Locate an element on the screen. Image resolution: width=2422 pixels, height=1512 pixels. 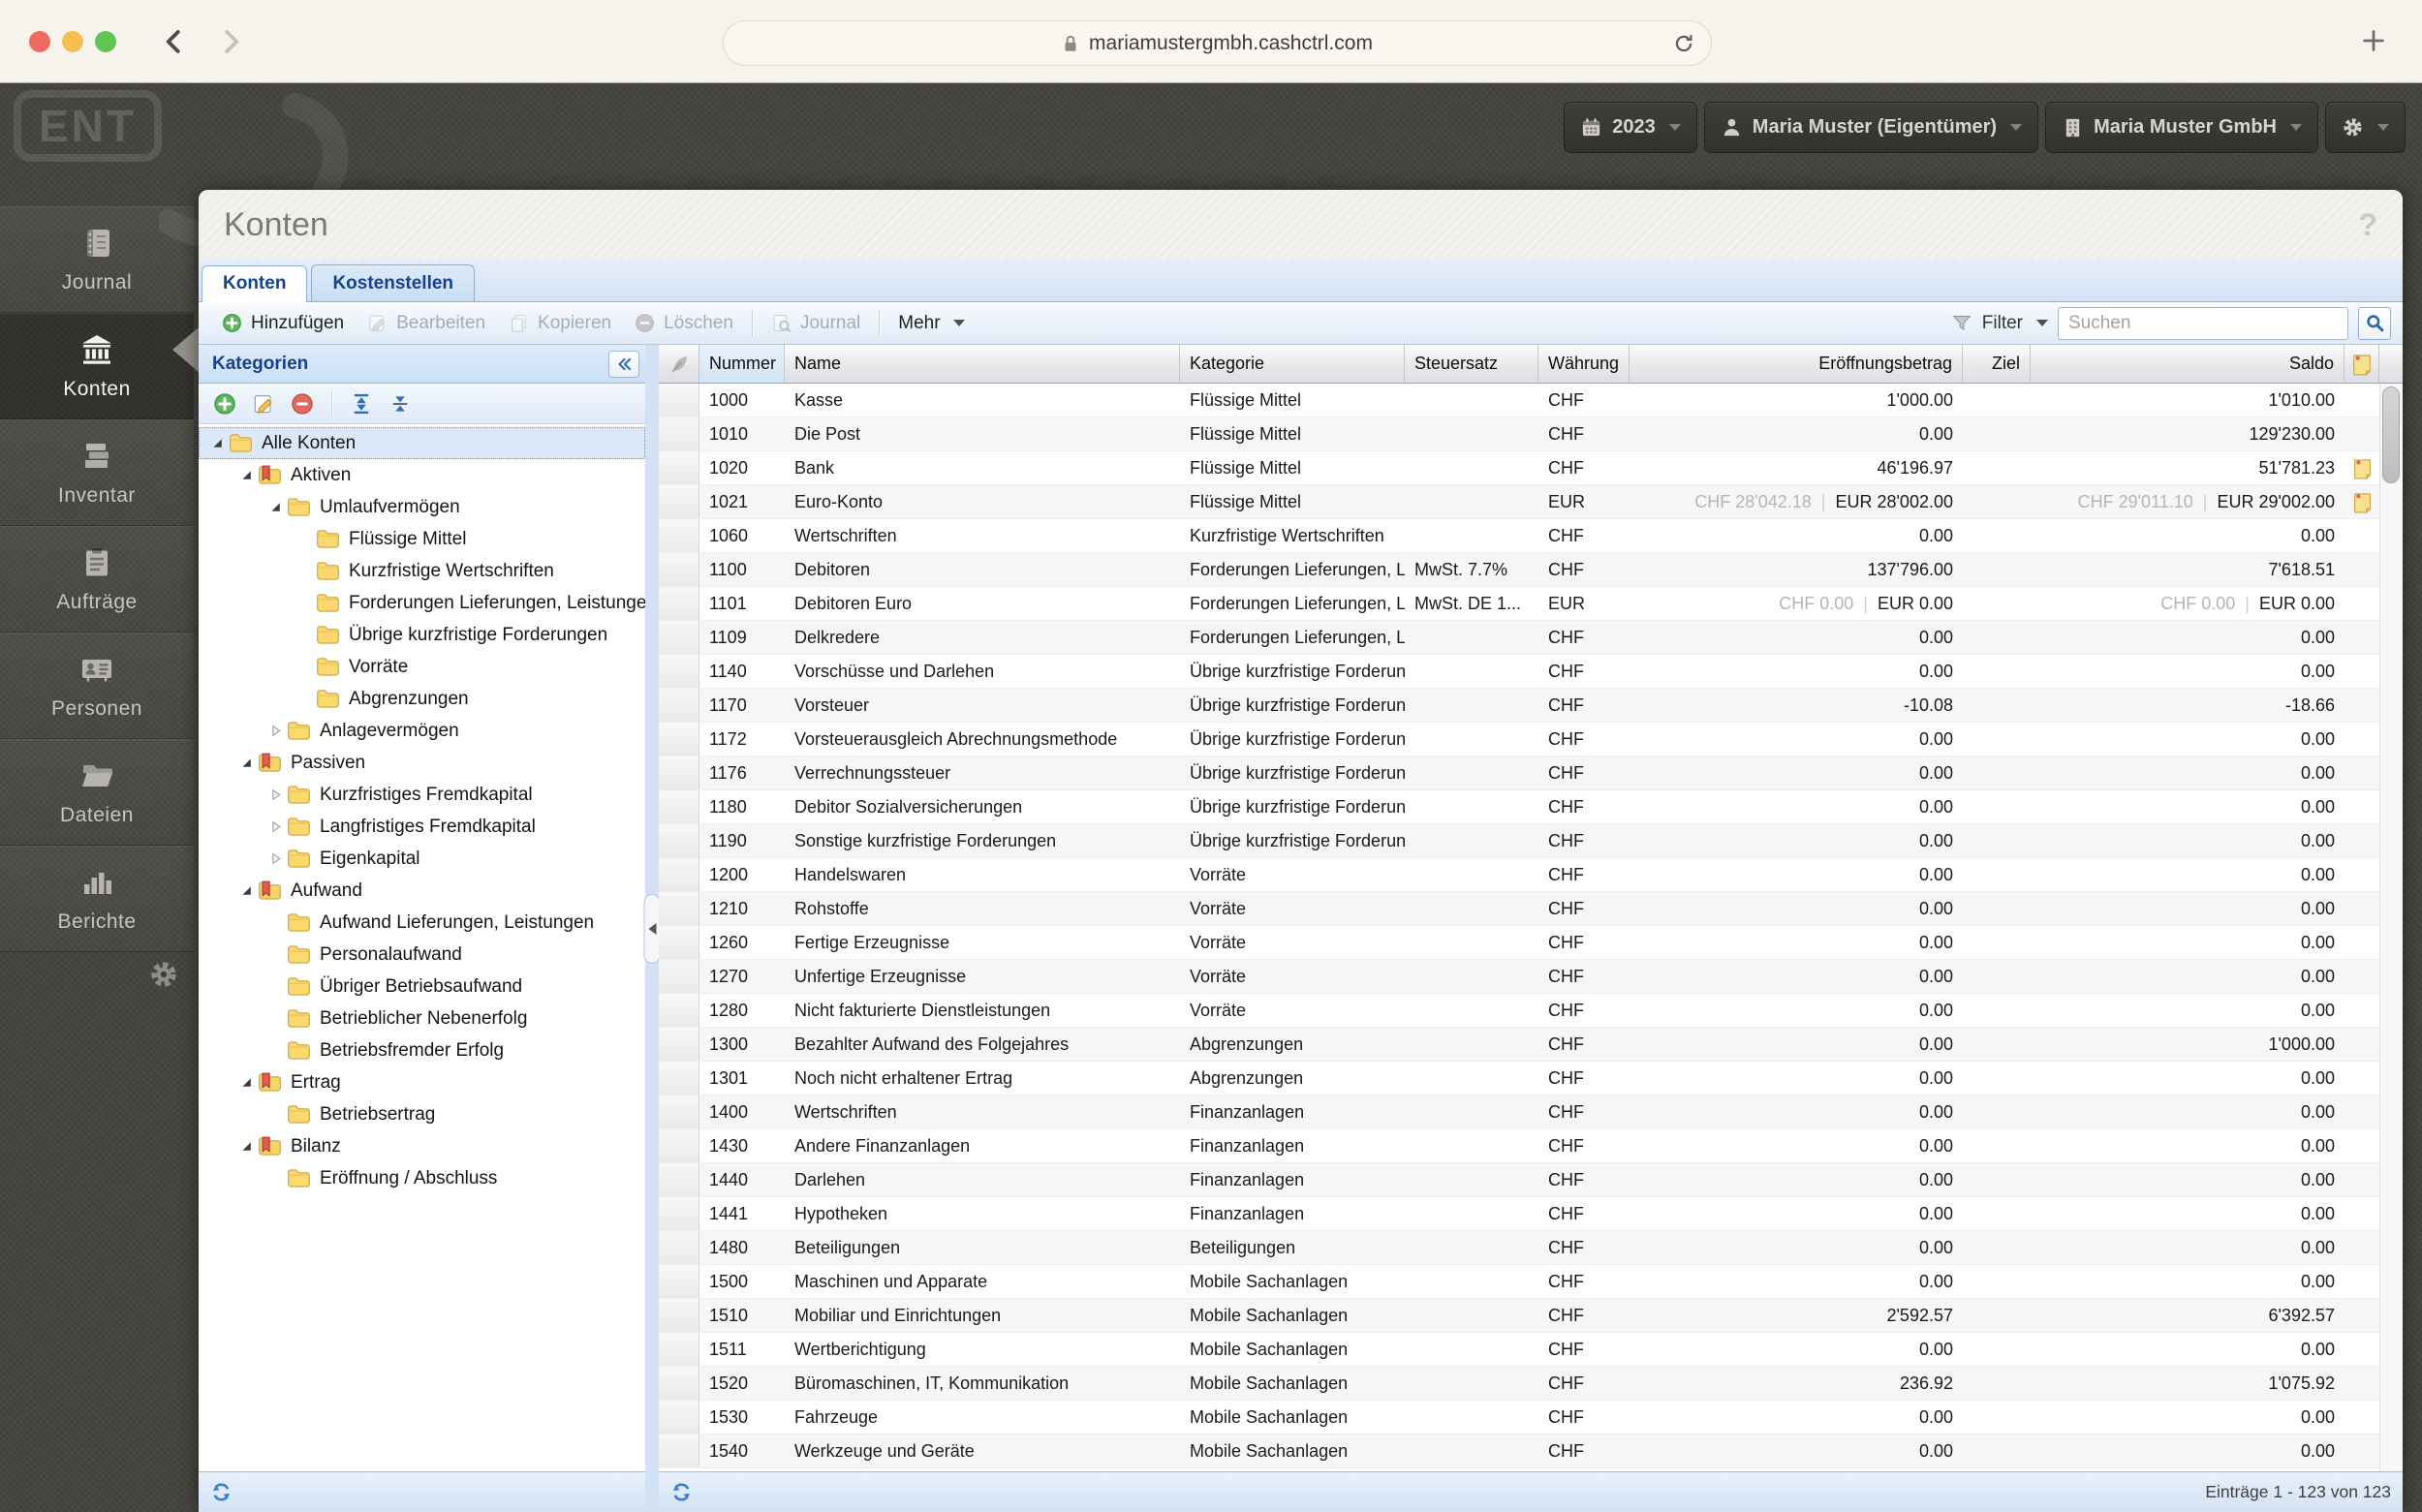
sidebar-item-konten: Konten is located at coordinates (97, 366).